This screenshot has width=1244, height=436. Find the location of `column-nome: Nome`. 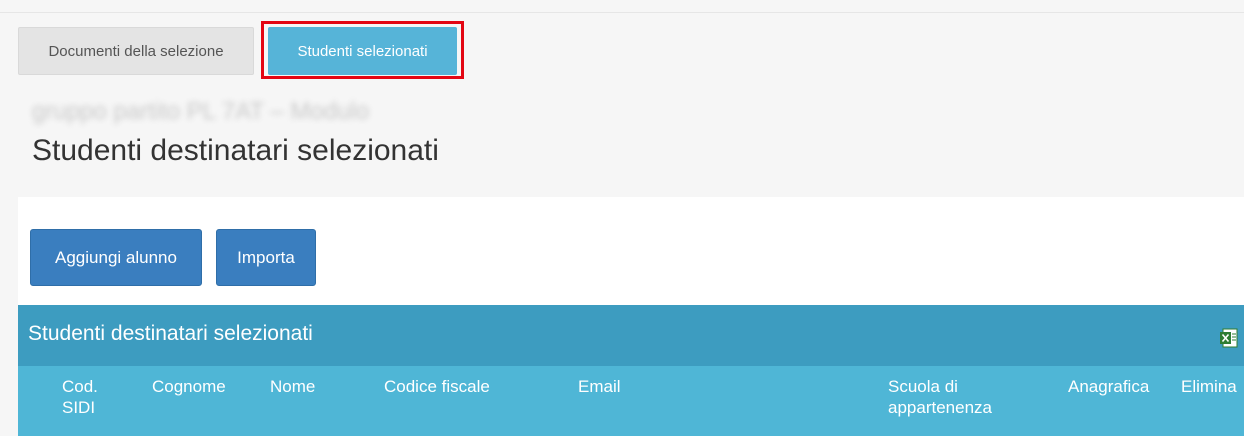

column-nome: Nome is located at coordinates (292, 386).